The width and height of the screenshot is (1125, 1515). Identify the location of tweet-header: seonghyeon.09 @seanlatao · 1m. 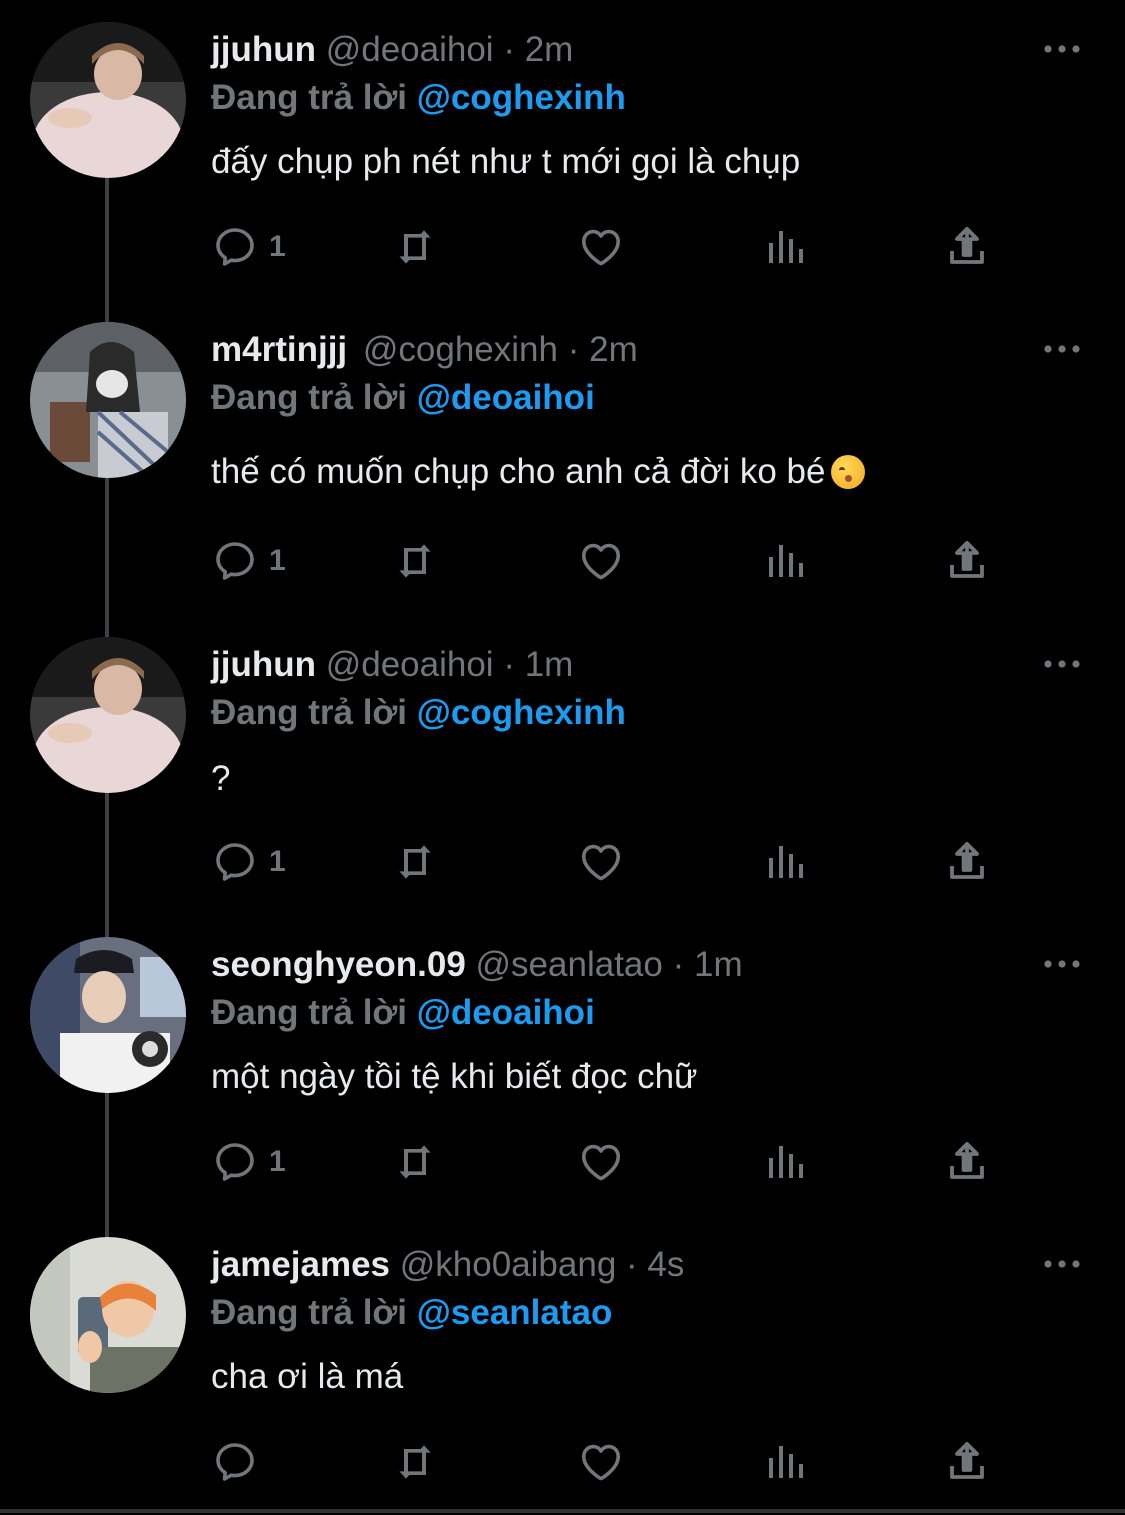
(477, 965).